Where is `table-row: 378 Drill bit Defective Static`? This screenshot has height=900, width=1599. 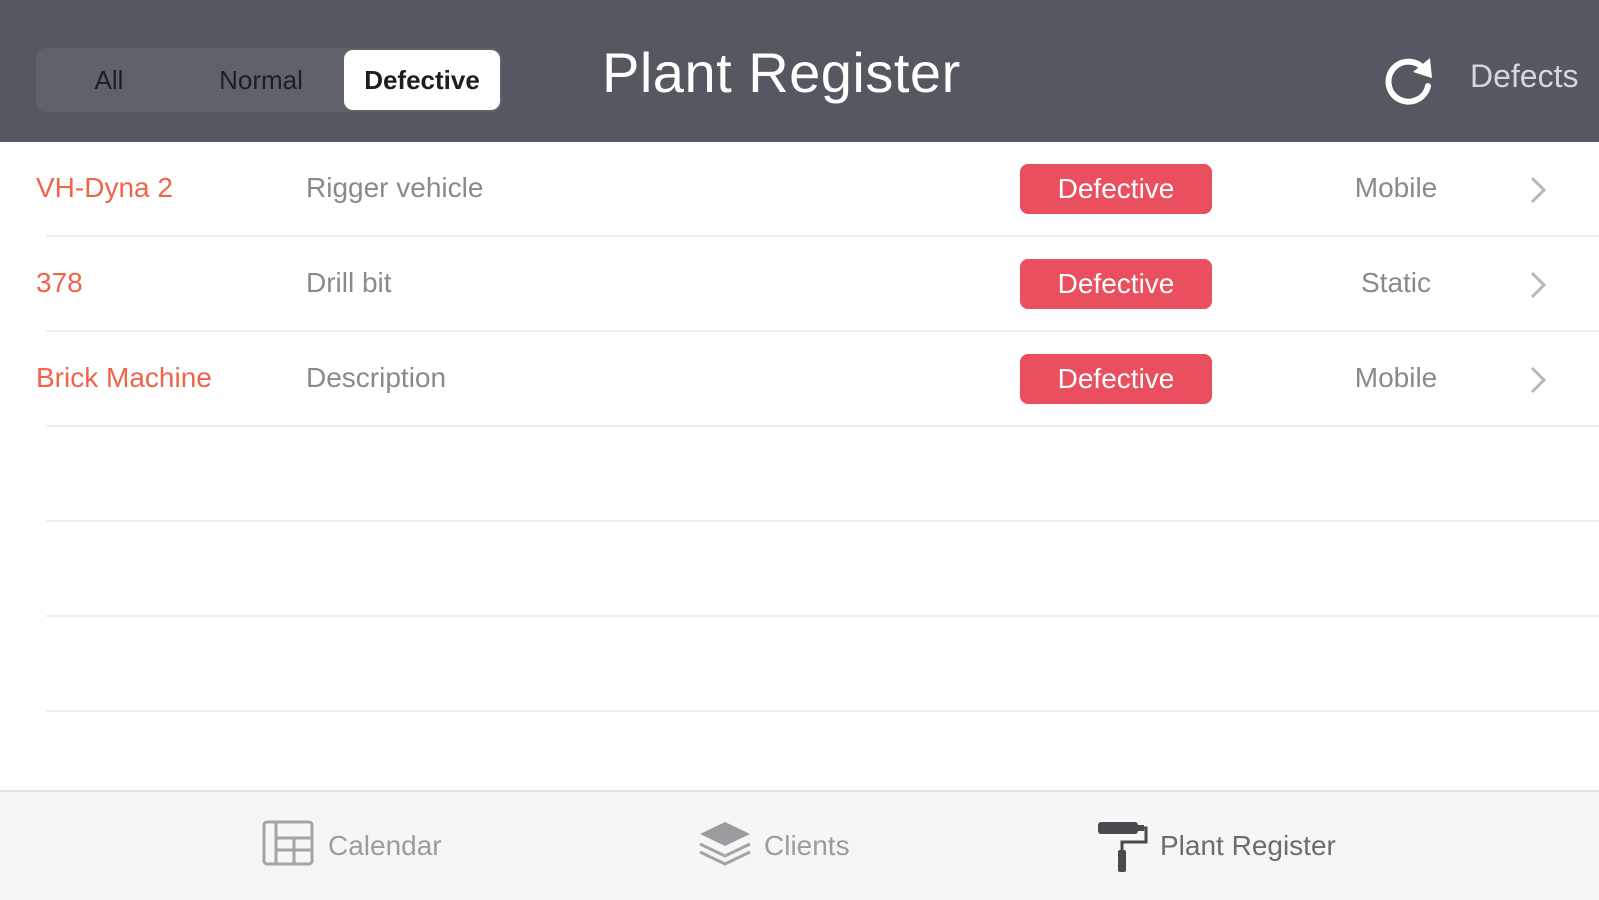 table-row: 378 Drill bit Defective Static is located at coordinates (817, 284).